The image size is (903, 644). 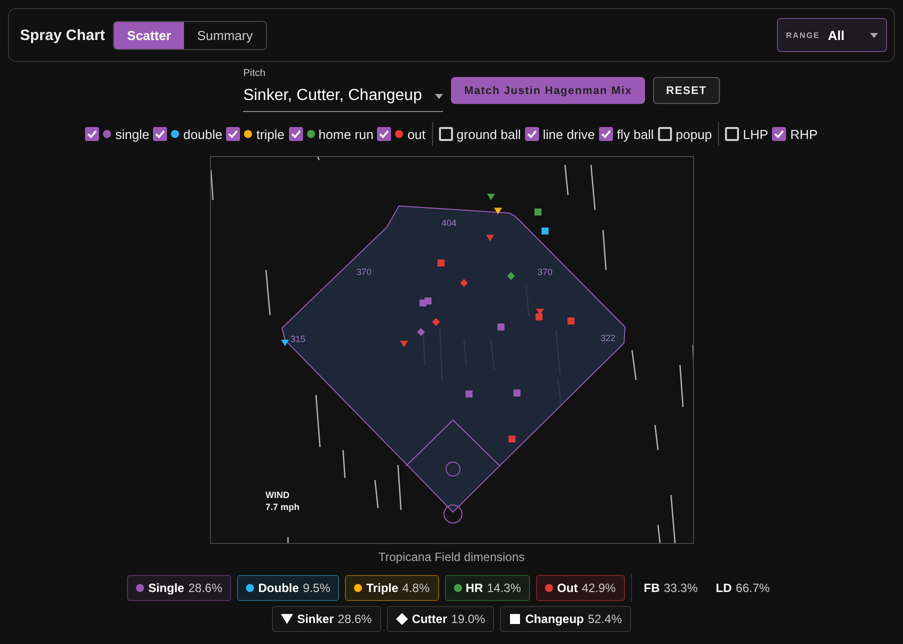 What do you see at coordinates (298, 339) in the screenshot?
I see `distance-label: 315` at bounding box center [298, 339].